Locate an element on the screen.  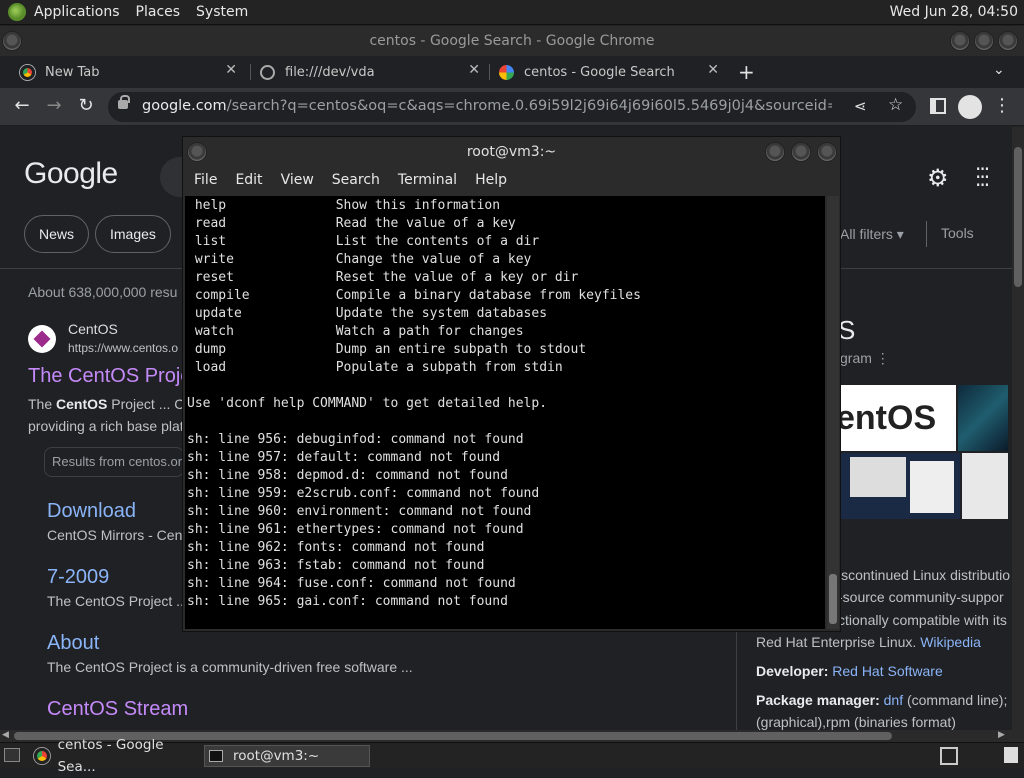
tab-new-tab: New Tab ✕ is located at coordinates (132, 72).